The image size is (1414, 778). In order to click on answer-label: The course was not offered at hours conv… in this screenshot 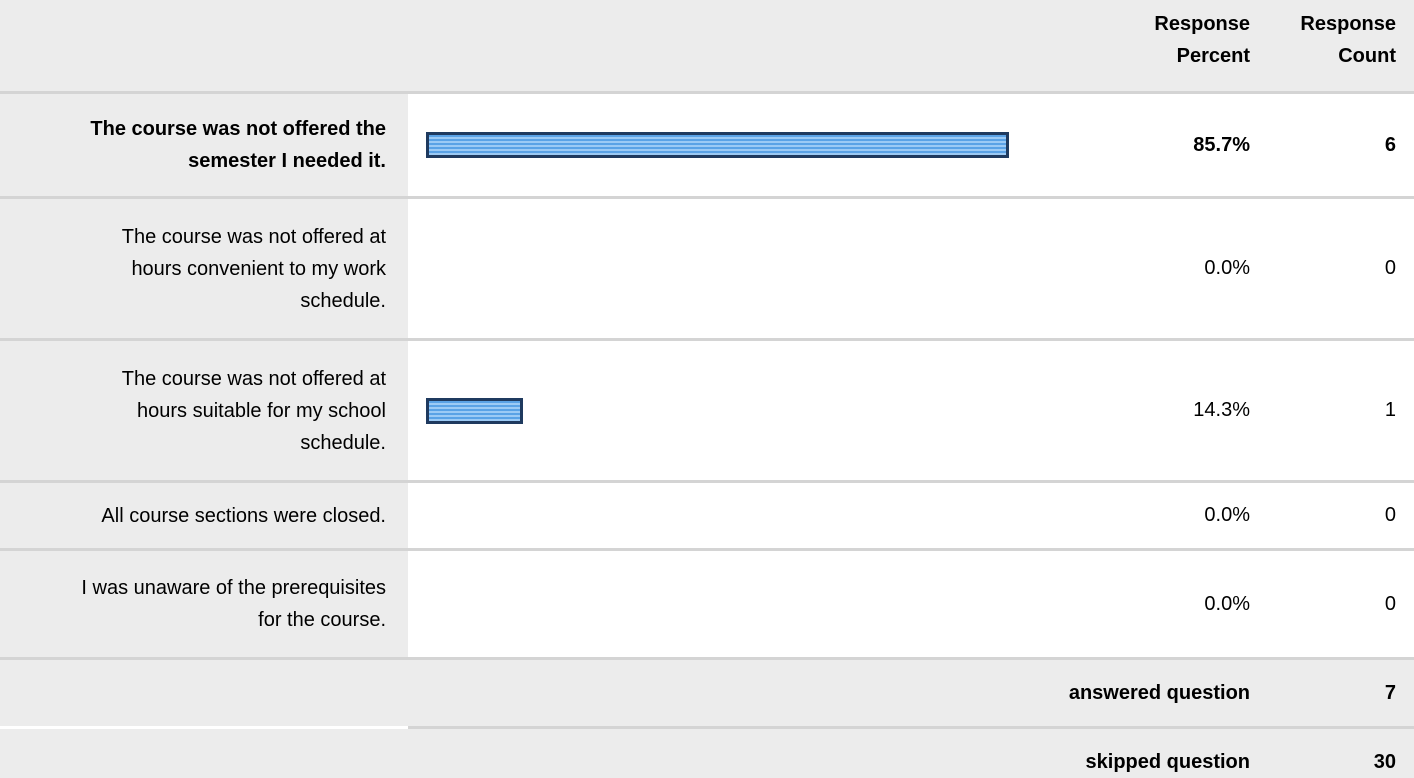, I will do `click(204, 268)`.